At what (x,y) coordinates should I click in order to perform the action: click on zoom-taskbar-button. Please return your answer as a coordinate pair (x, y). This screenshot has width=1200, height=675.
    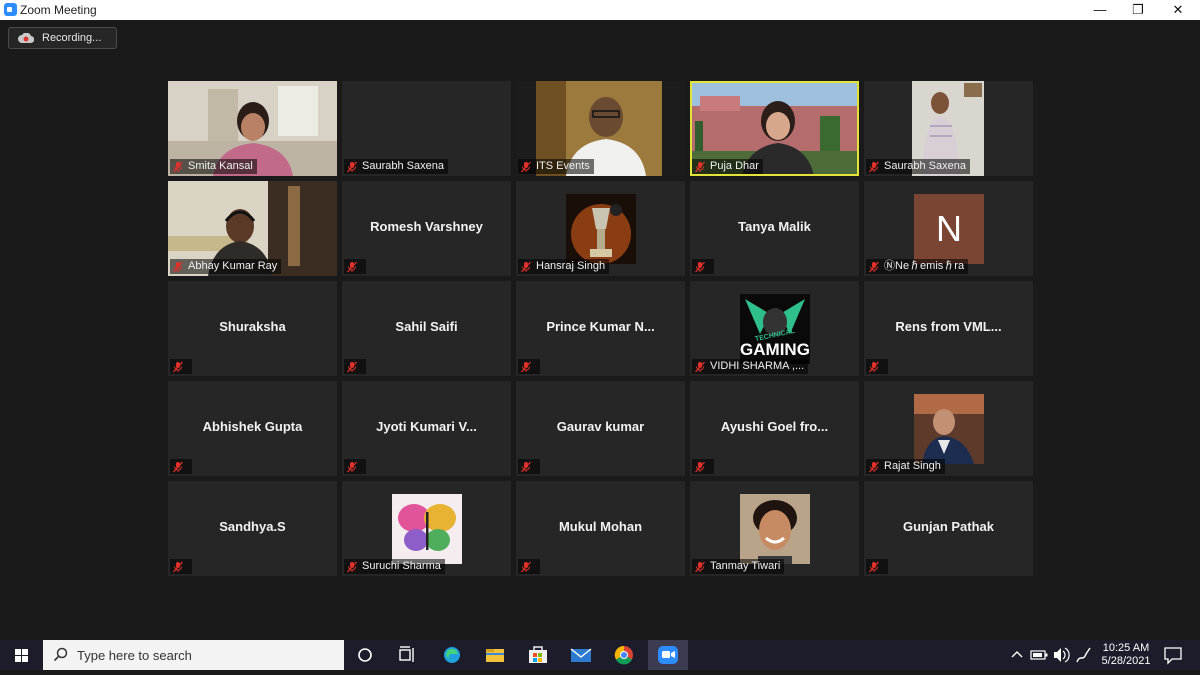
    Looking at the image, I should click on (668, 655).